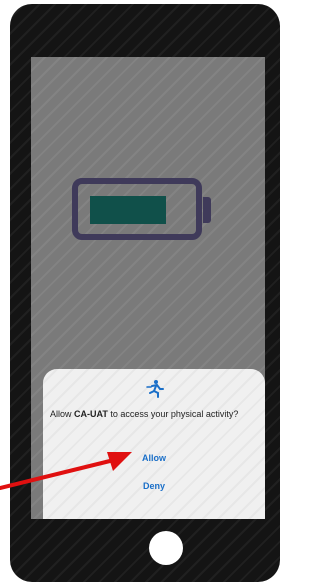 This screenshot has height=586, width=320. I want to click on deny-button: Deny, so click(154, 486).